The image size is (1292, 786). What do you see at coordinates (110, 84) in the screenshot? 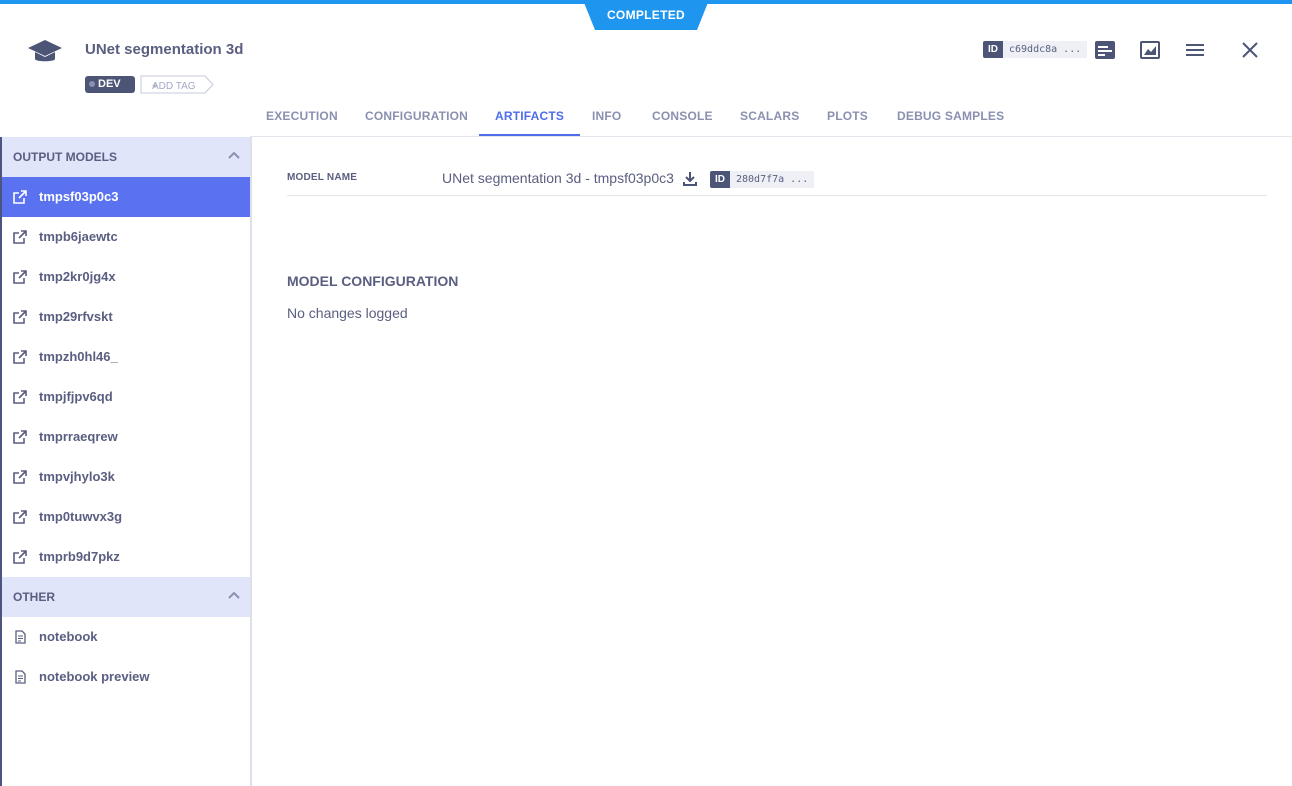
I see `tag-dev: DEV` at bounding box center [110, 84].